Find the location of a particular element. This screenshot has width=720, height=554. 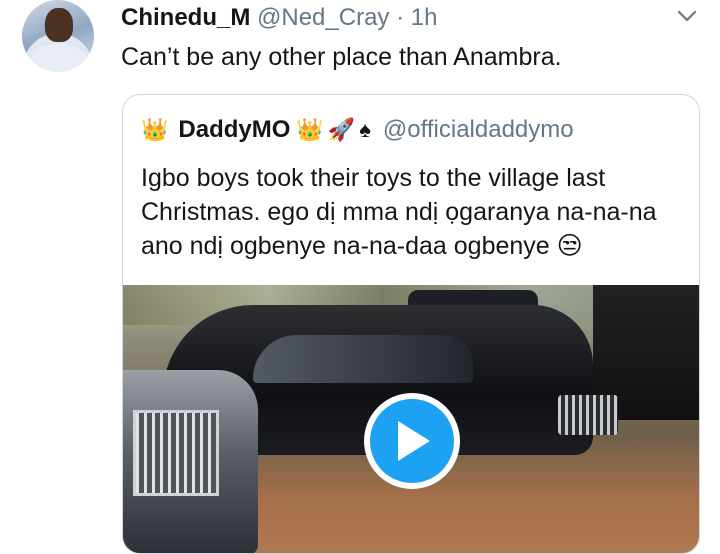

avatar is located at coordinates (58, 36).